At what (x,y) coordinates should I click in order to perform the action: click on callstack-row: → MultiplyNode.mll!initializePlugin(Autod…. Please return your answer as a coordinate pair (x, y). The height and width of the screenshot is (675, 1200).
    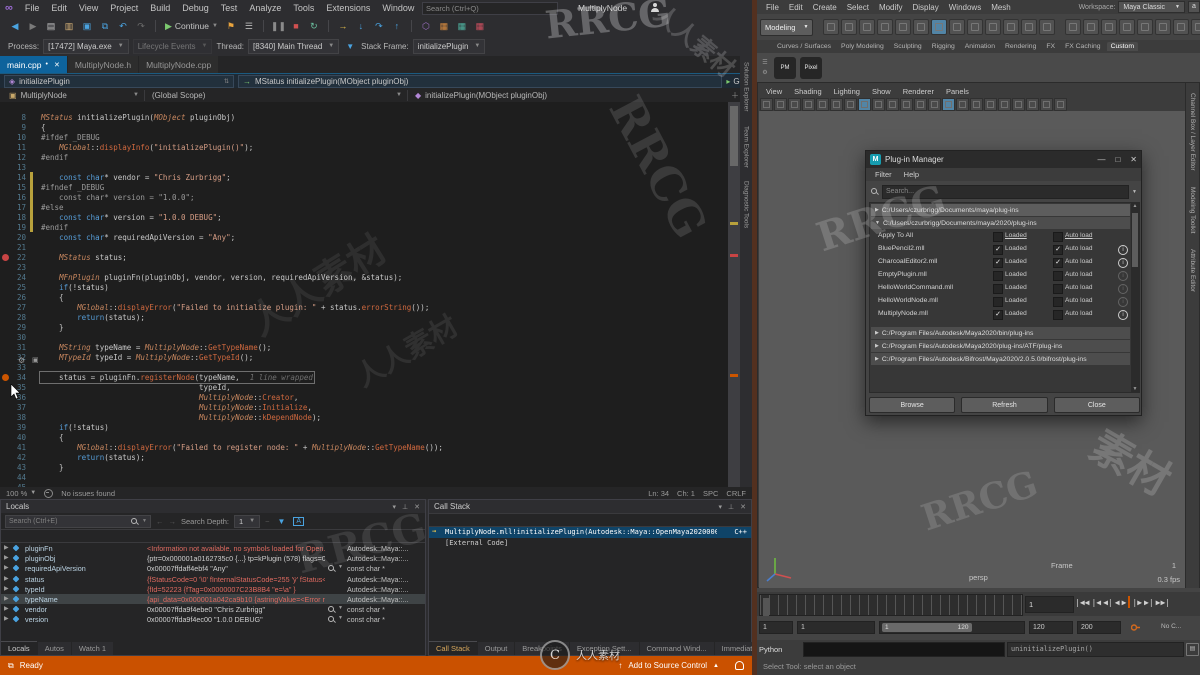
    Looking at the image, I should click on (590, 532).